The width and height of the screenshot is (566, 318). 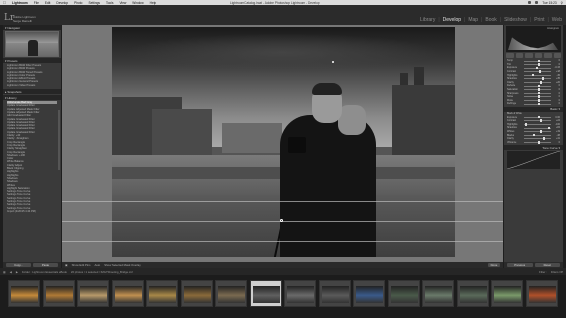 What do you see at coordinates (59, 140) in the screenshot?
I see `left-panel-scrollbar` at bounding box center [59, 140].